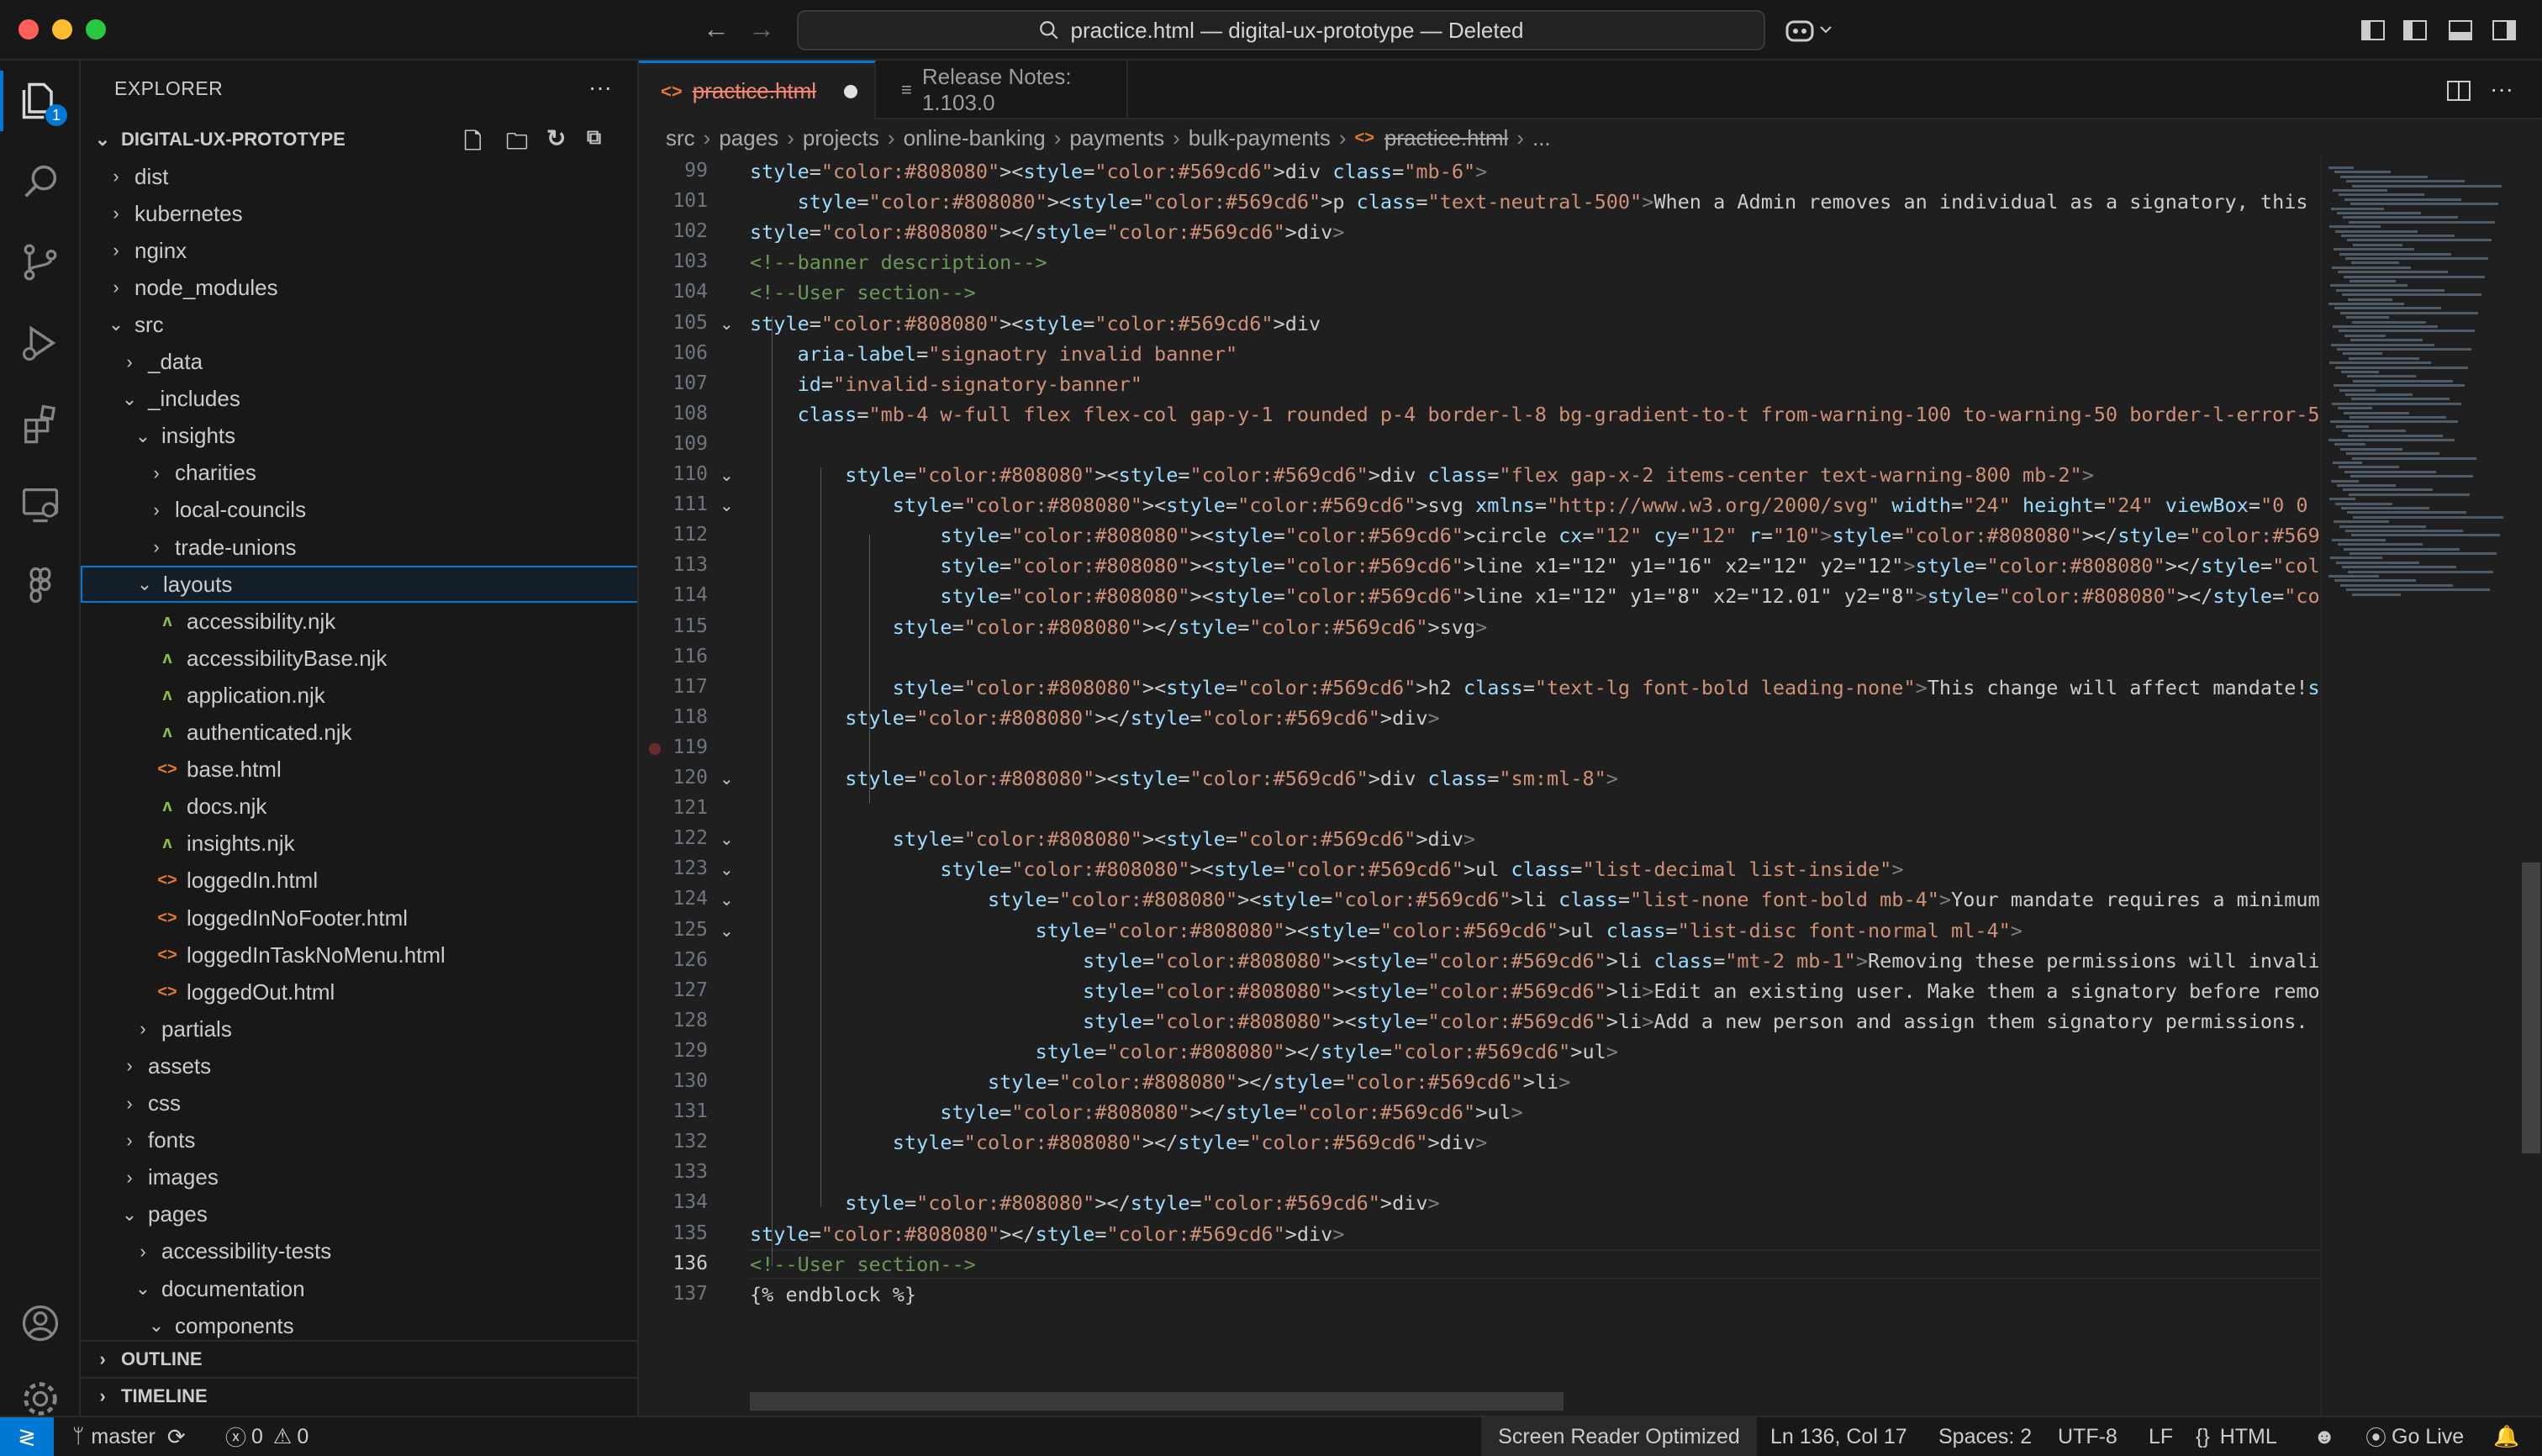 The height and width of the screenshot is (1456, 2542). I want to click on minimap, so click(2424, 786).